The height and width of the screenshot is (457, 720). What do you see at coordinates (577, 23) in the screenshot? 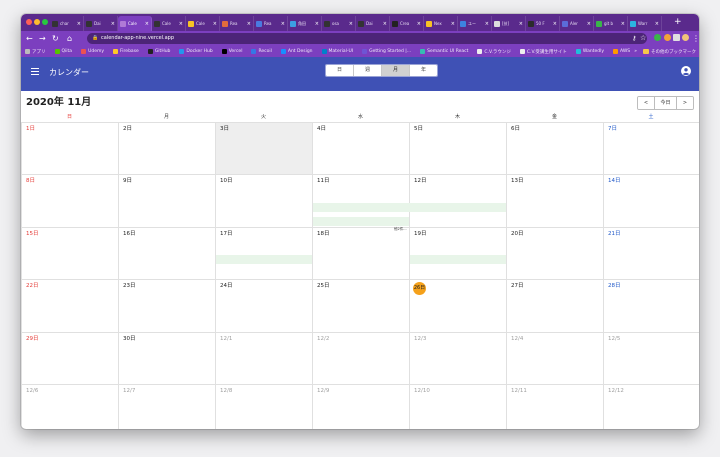
I see `browser-tab: Aler ×` at bounding box center [577, 23].